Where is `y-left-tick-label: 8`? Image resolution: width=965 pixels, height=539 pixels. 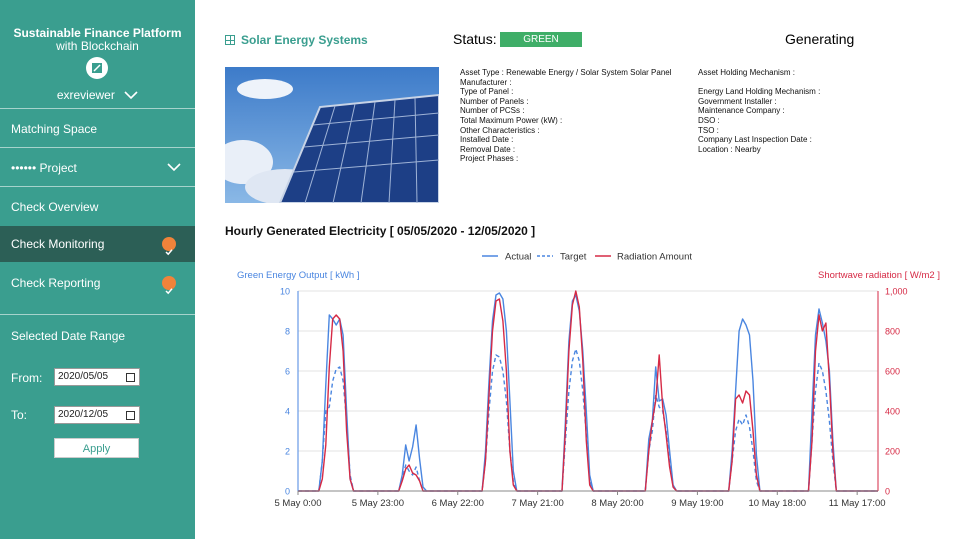 y-left-tick-label: 8 is located at coordinates (287, 332).